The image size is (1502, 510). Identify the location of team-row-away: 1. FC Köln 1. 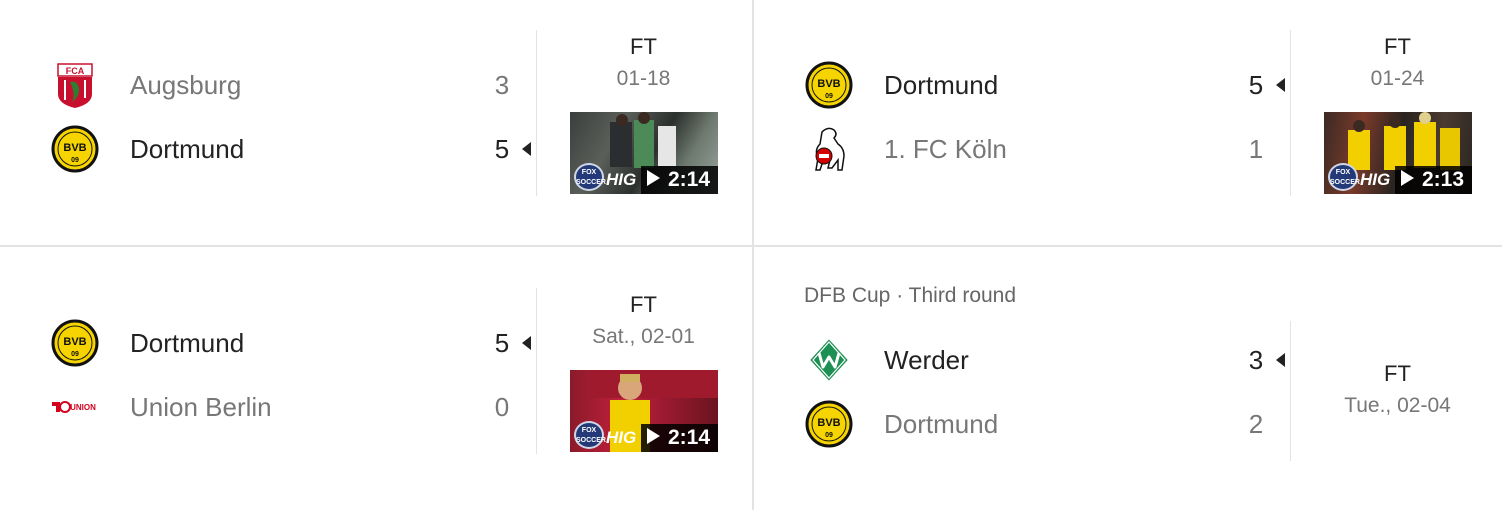
(1049, 149).